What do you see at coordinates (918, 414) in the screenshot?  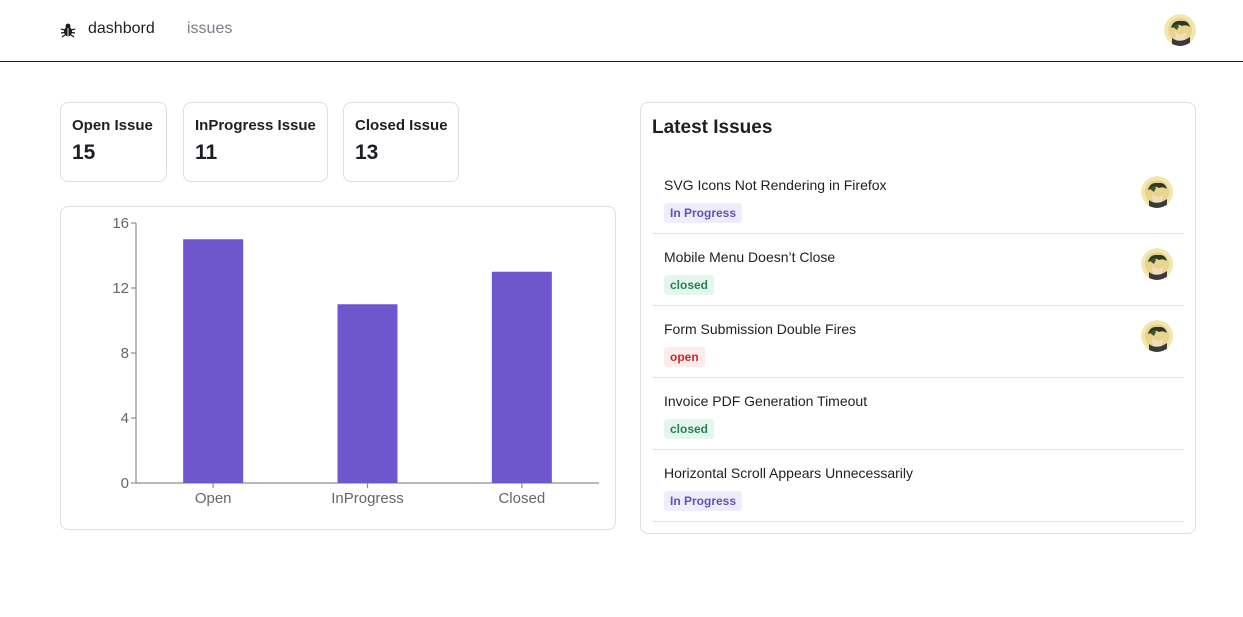 I see `issue-row: Invoice PDF Generation Timeout closed` at bounding box center [918, 414].